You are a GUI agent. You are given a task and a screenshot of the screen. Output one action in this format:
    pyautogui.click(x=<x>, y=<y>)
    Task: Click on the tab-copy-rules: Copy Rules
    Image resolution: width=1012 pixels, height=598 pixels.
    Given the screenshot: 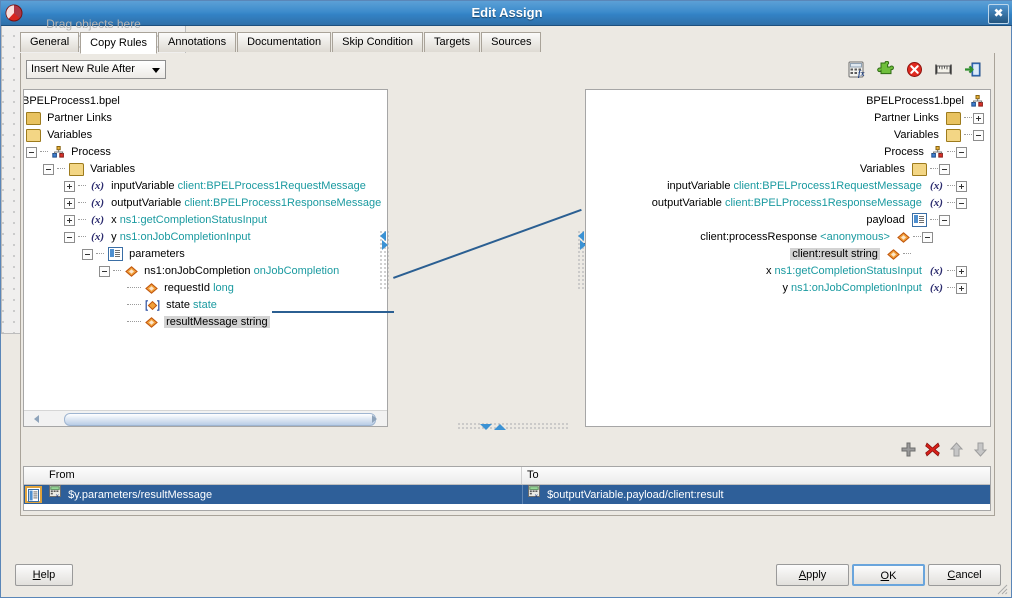 What is the action you would take?
    pyautogui.click(x=118, y=43)
    